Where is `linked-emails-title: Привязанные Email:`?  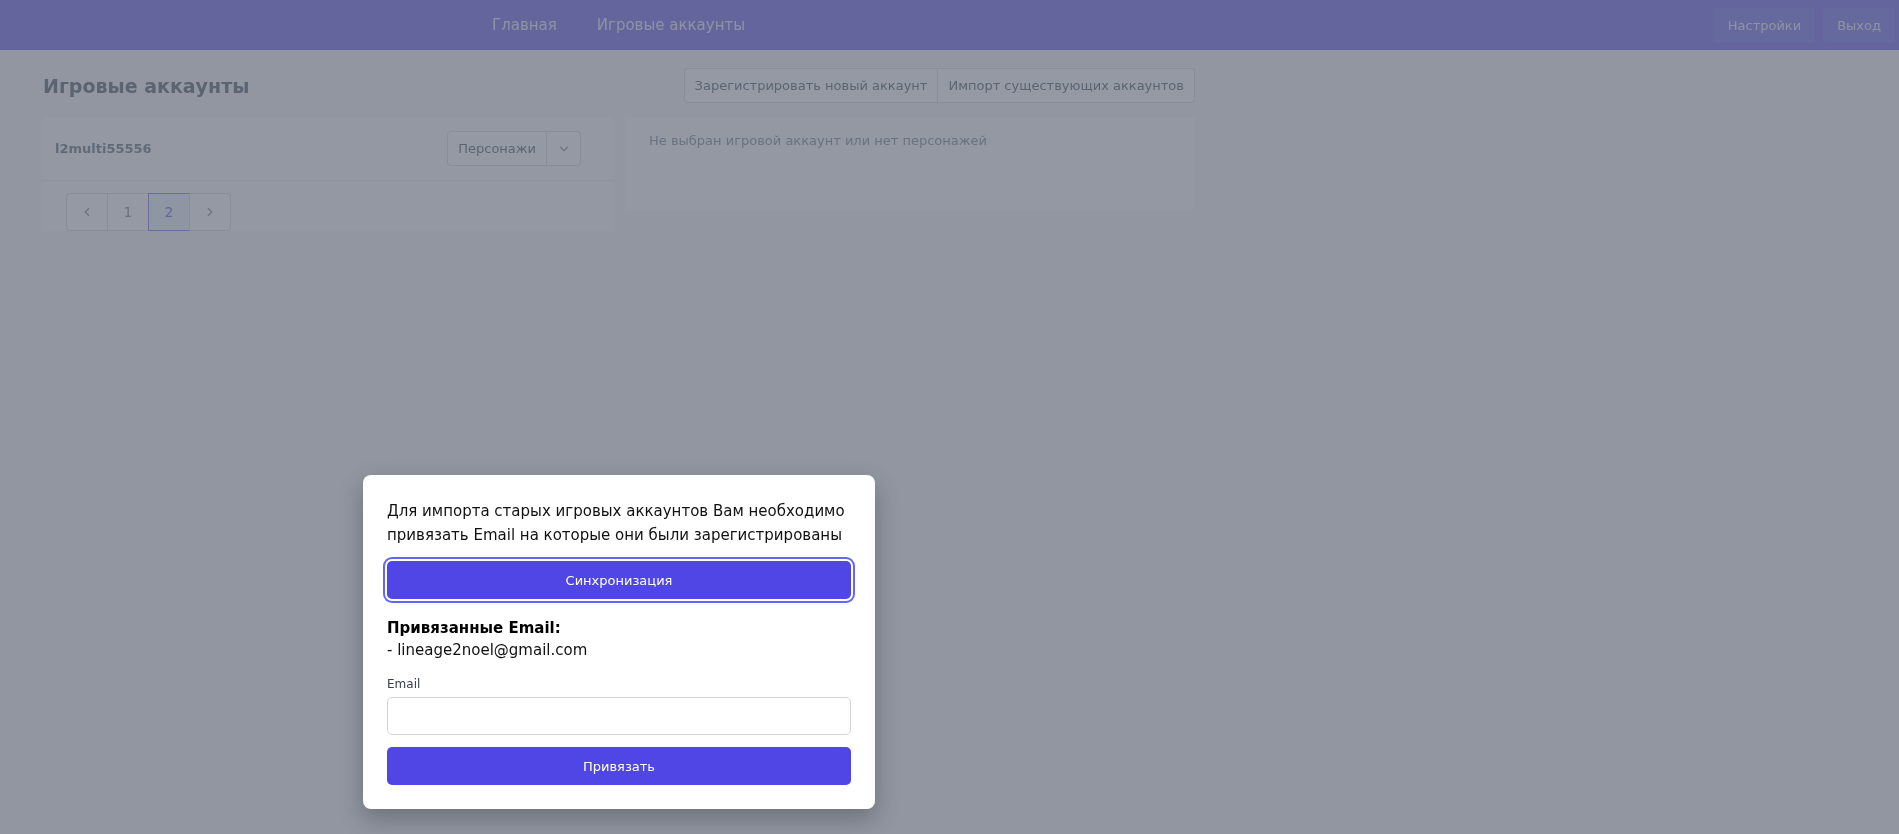
linked-emails-title: Привязанные Email: is located at coordinates (474, 628).